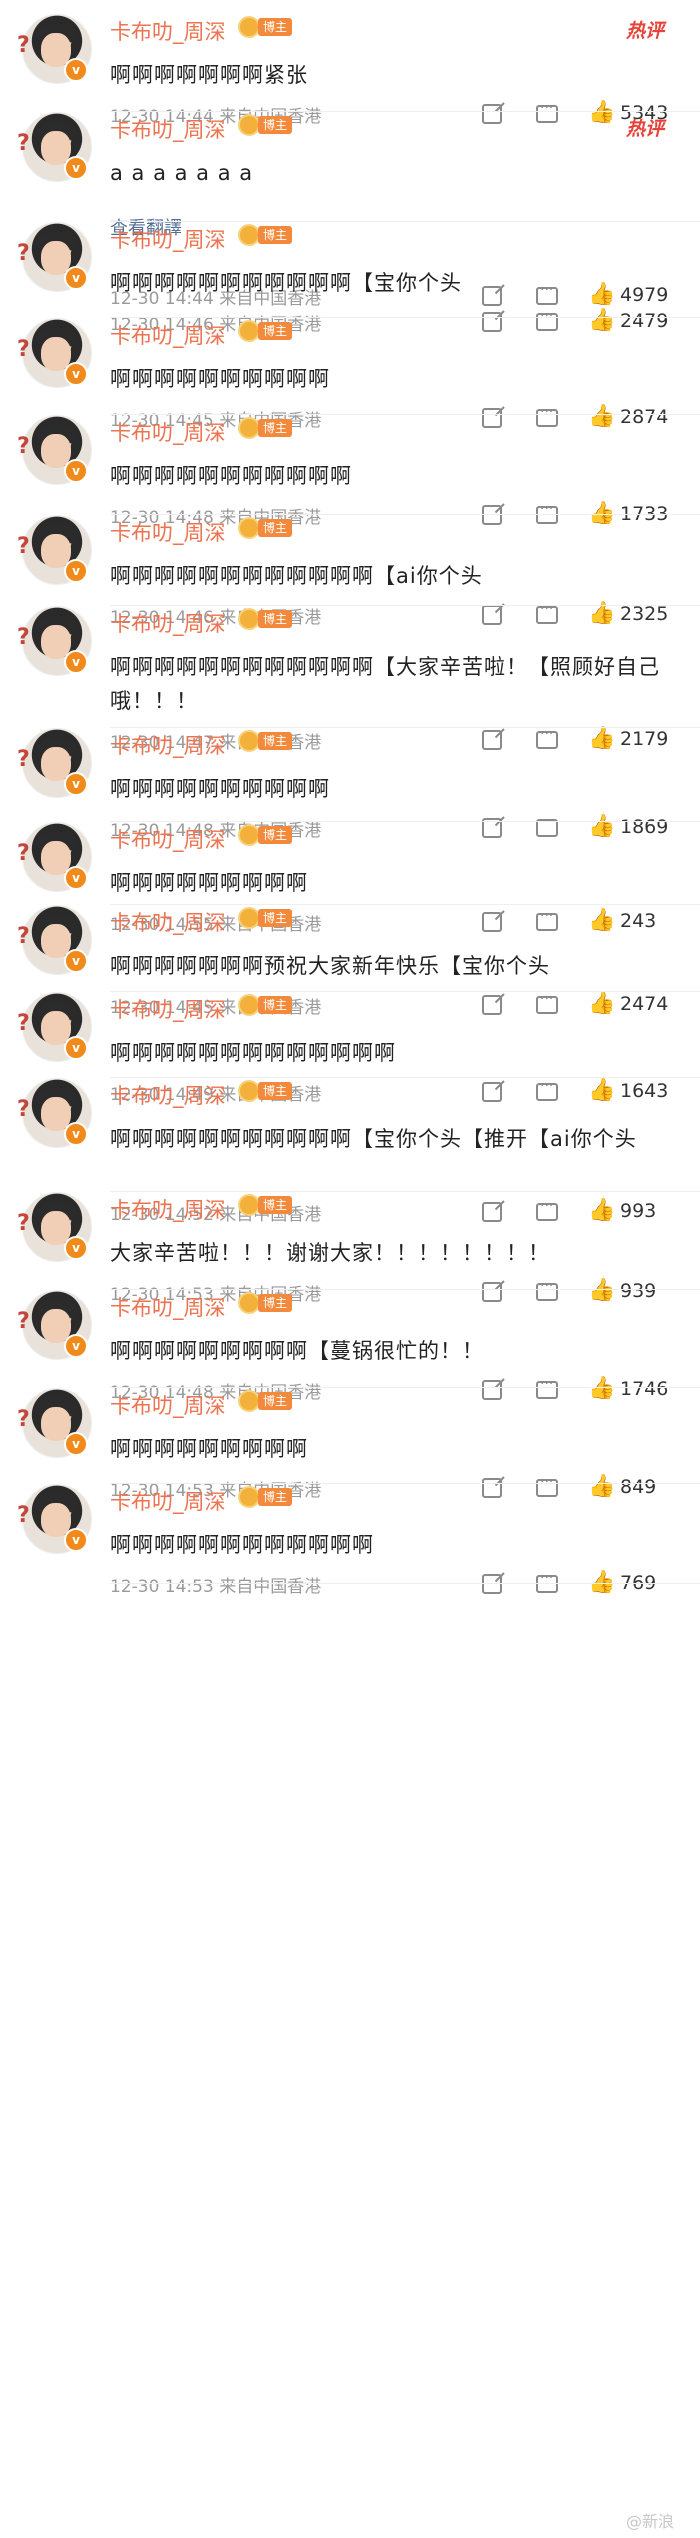 The image size is (700, 2538). Describe the element at coordinates (330, 966) in the screenshot. I see `comment-text: 啊啊啊啊啊啊啊预祝大家新年快乐【宝你个头` at that location.